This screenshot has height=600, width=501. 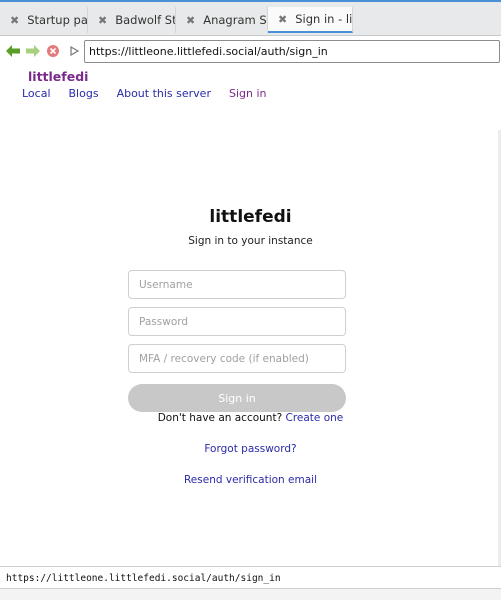 What do you see at coordinates (33, 51) in the screenshot?
I see `forward-arrow-icon` at bounding box center [33, 51].